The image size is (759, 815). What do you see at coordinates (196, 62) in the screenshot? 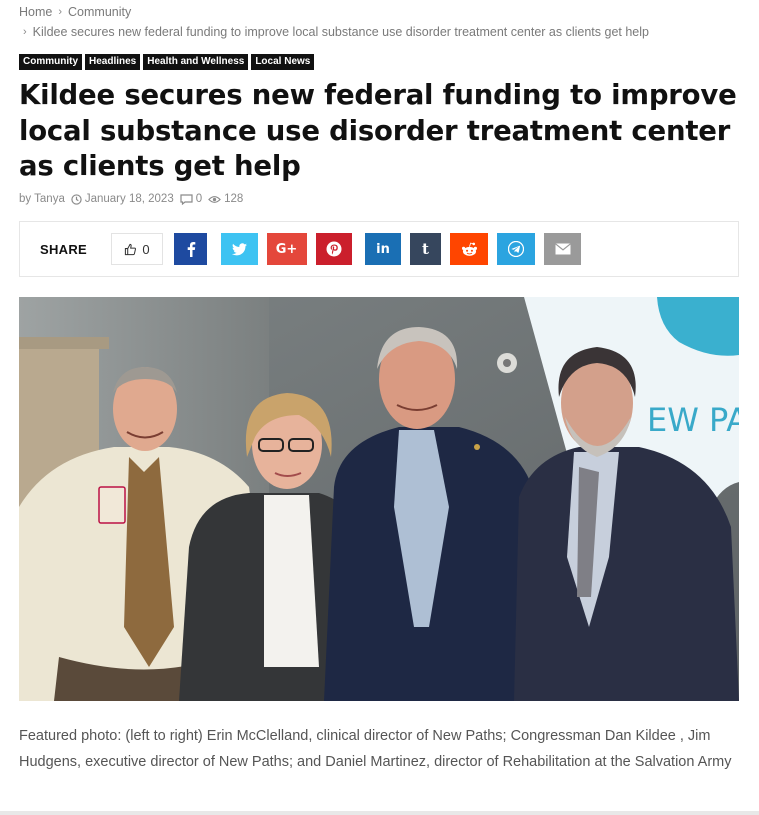
I see `category-tag-health-and-wellness: Health and Wellness` at bounding box center [196, 62].